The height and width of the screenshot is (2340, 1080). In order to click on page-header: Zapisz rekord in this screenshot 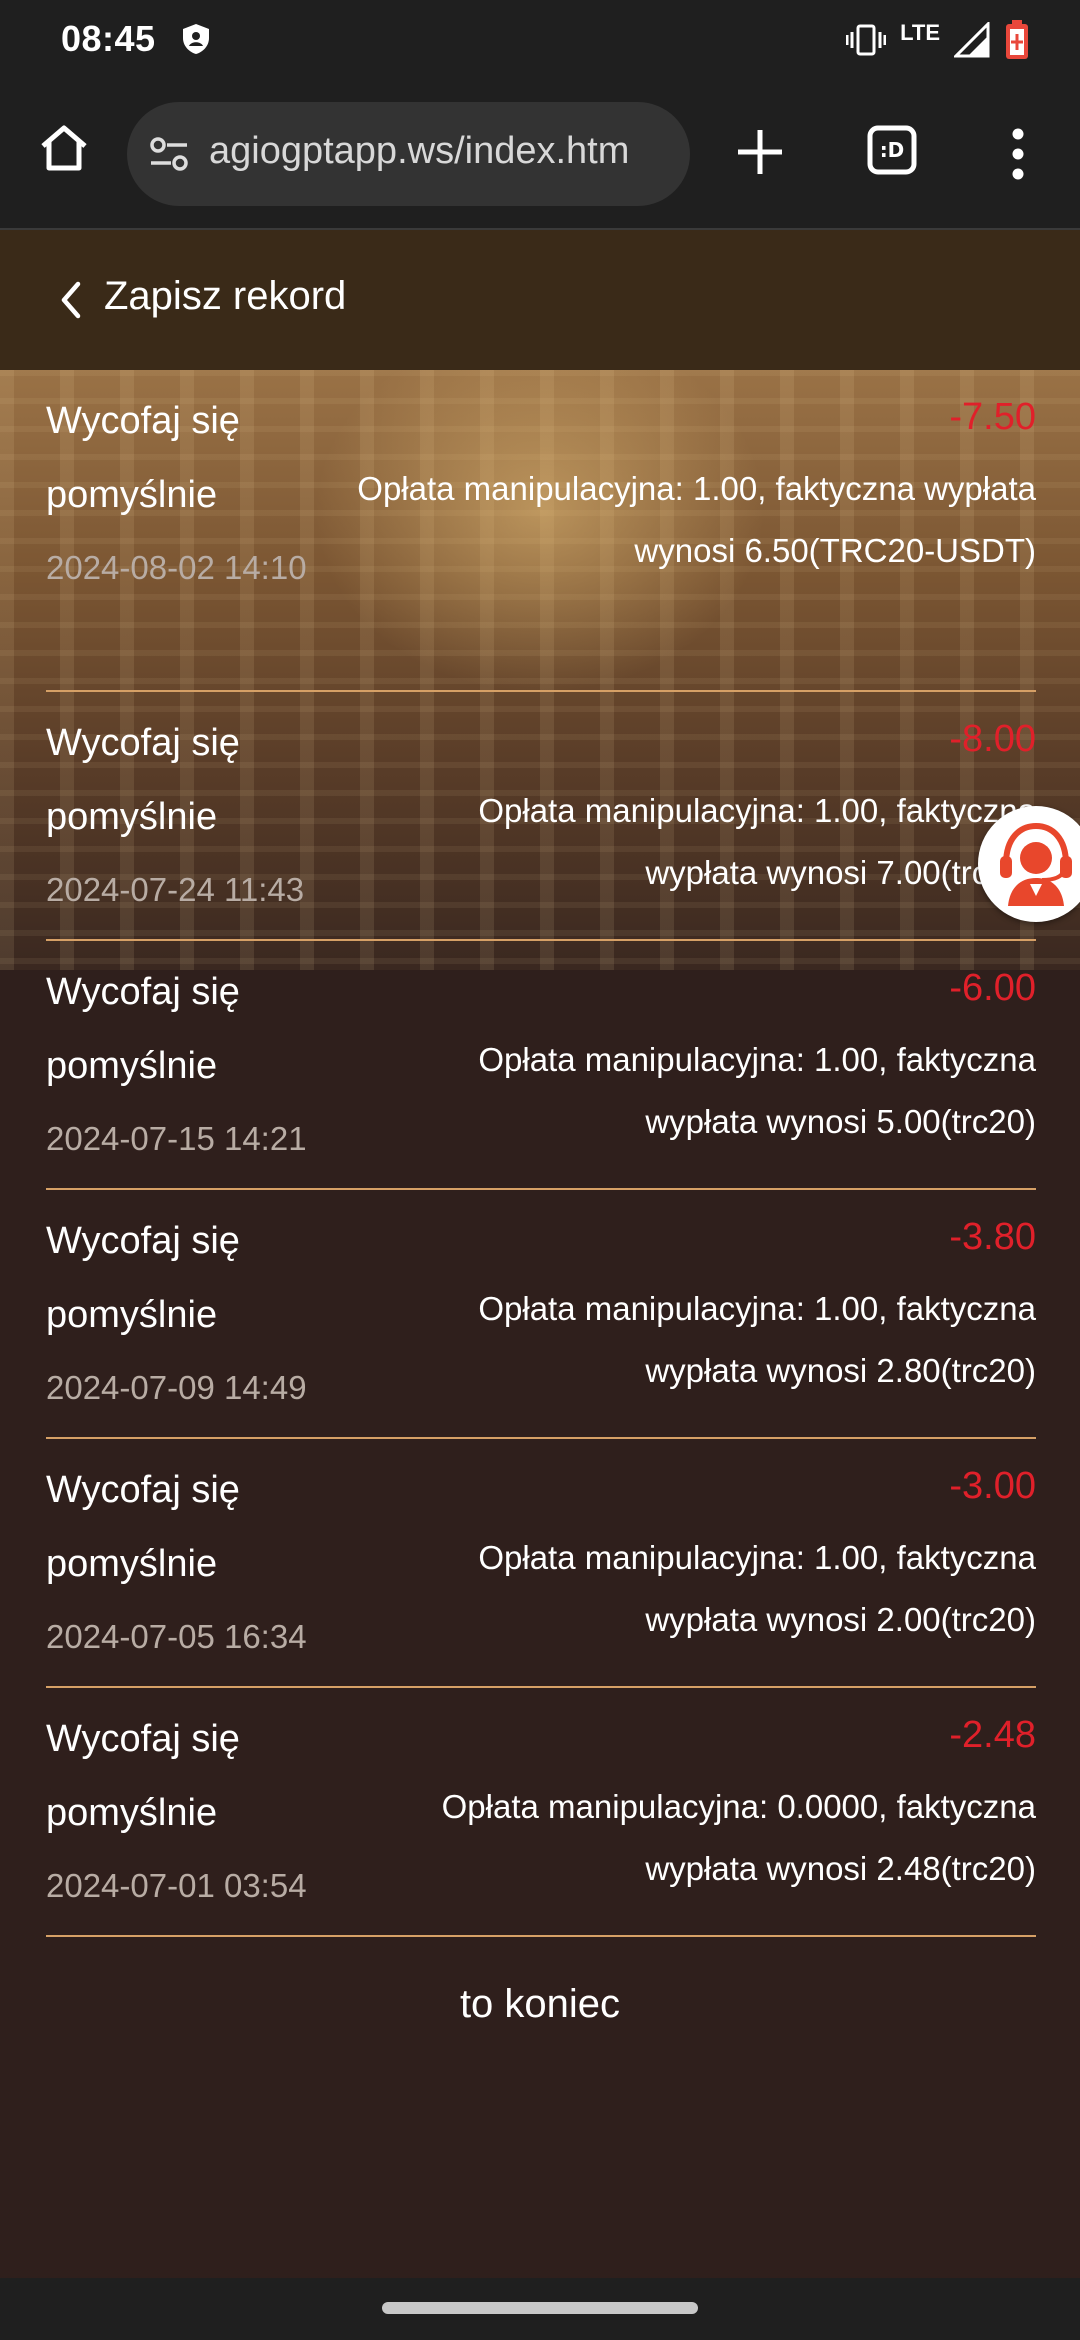, I will do `click(540, 300)`.